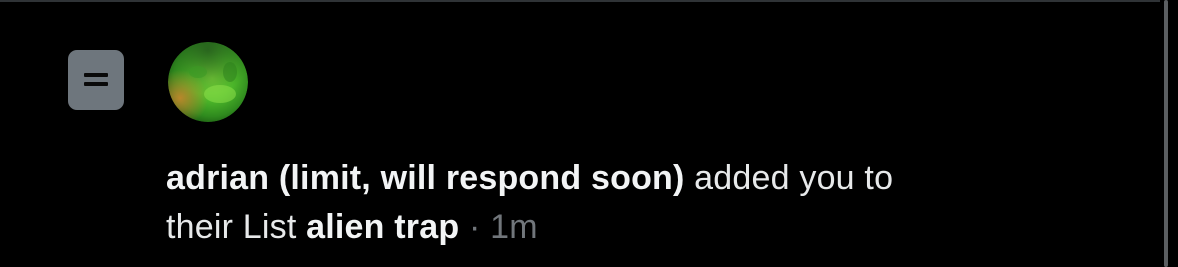  Describe the element at coordinates (382, 227) in the screenshot. I see `list-name-link: alien trap` at that location.